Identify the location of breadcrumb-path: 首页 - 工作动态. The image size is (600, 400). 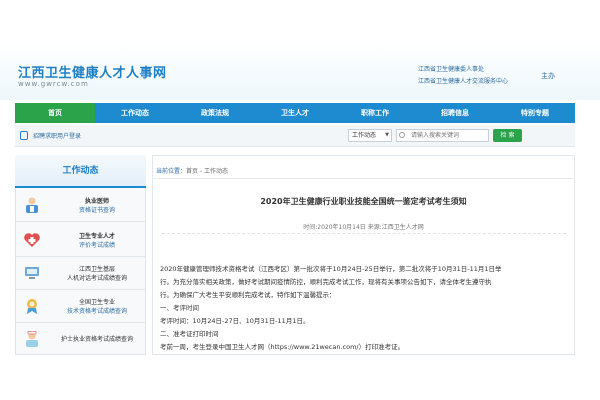
(207, 171).